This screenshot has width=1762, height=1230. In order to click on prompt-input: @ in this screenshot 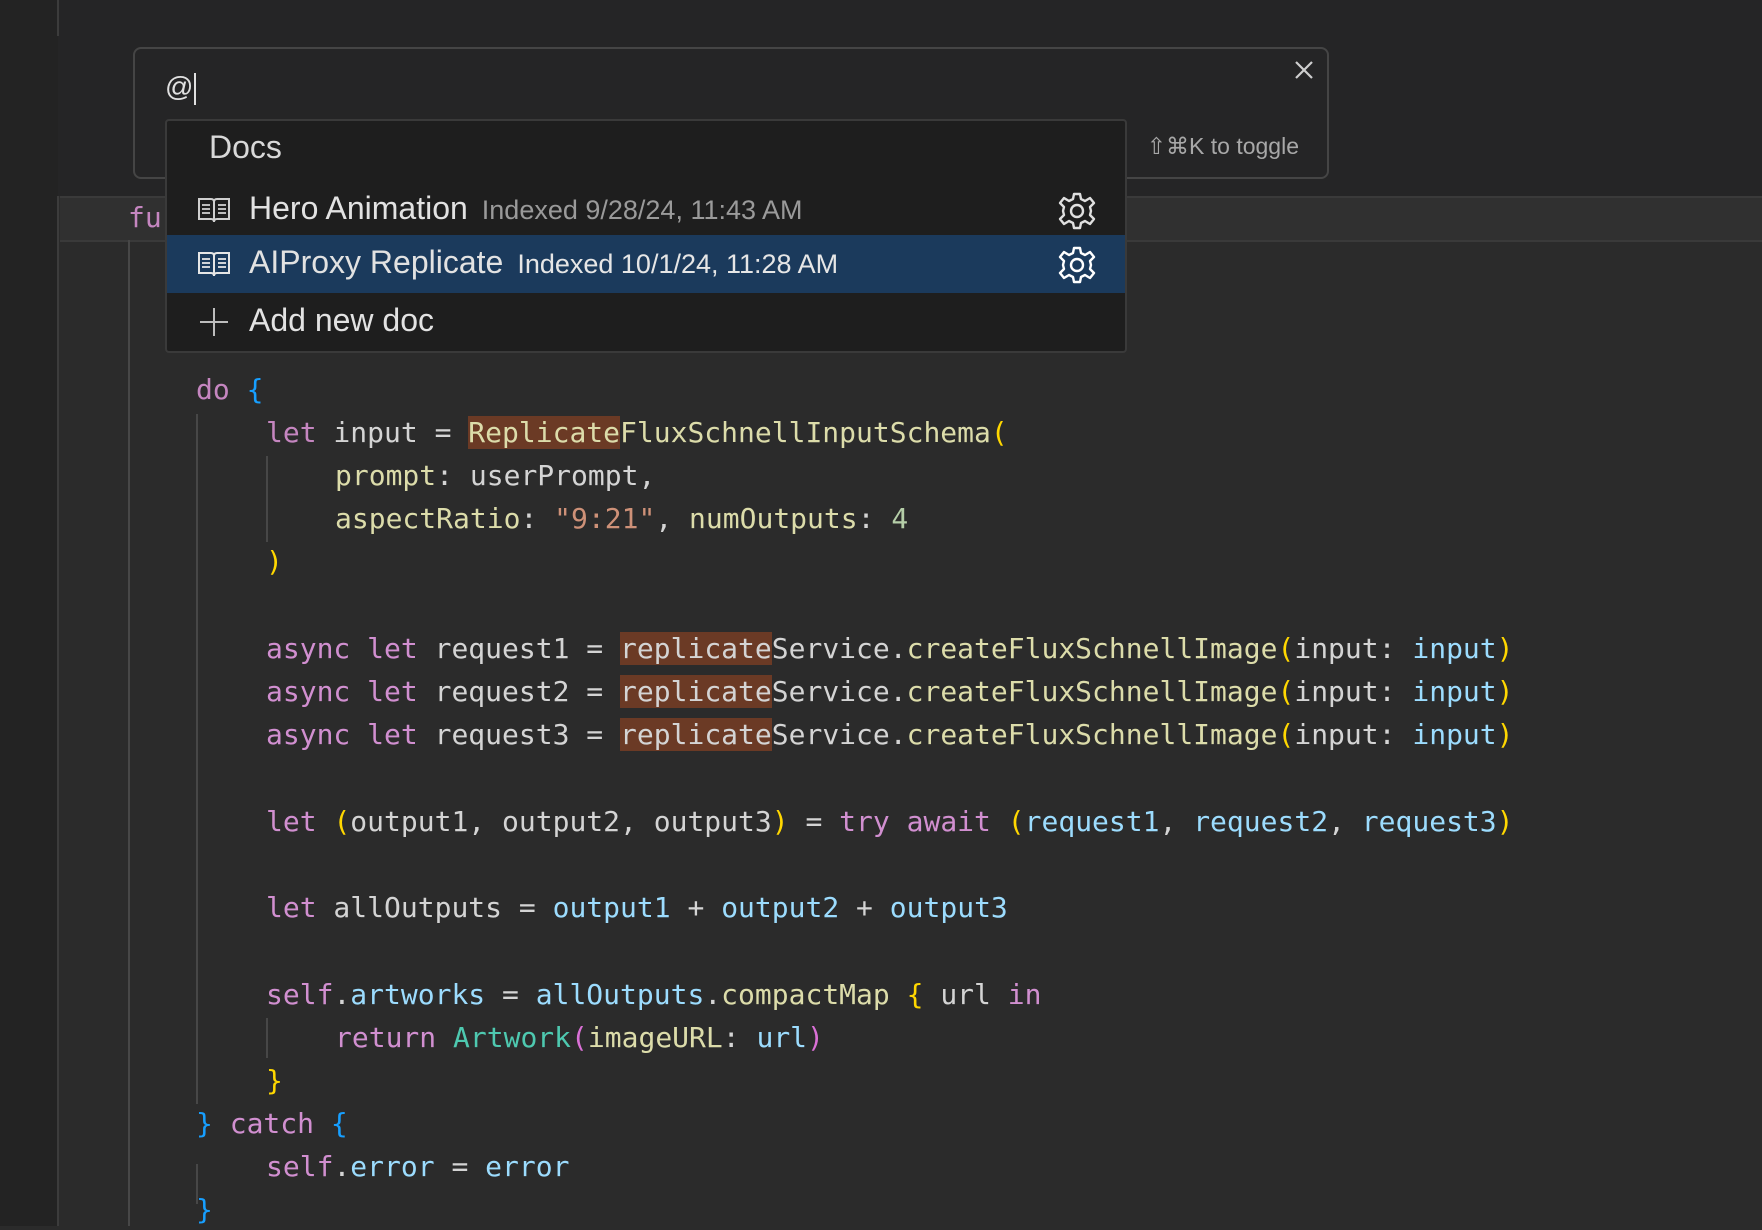, I will do `click(181, 88)`.